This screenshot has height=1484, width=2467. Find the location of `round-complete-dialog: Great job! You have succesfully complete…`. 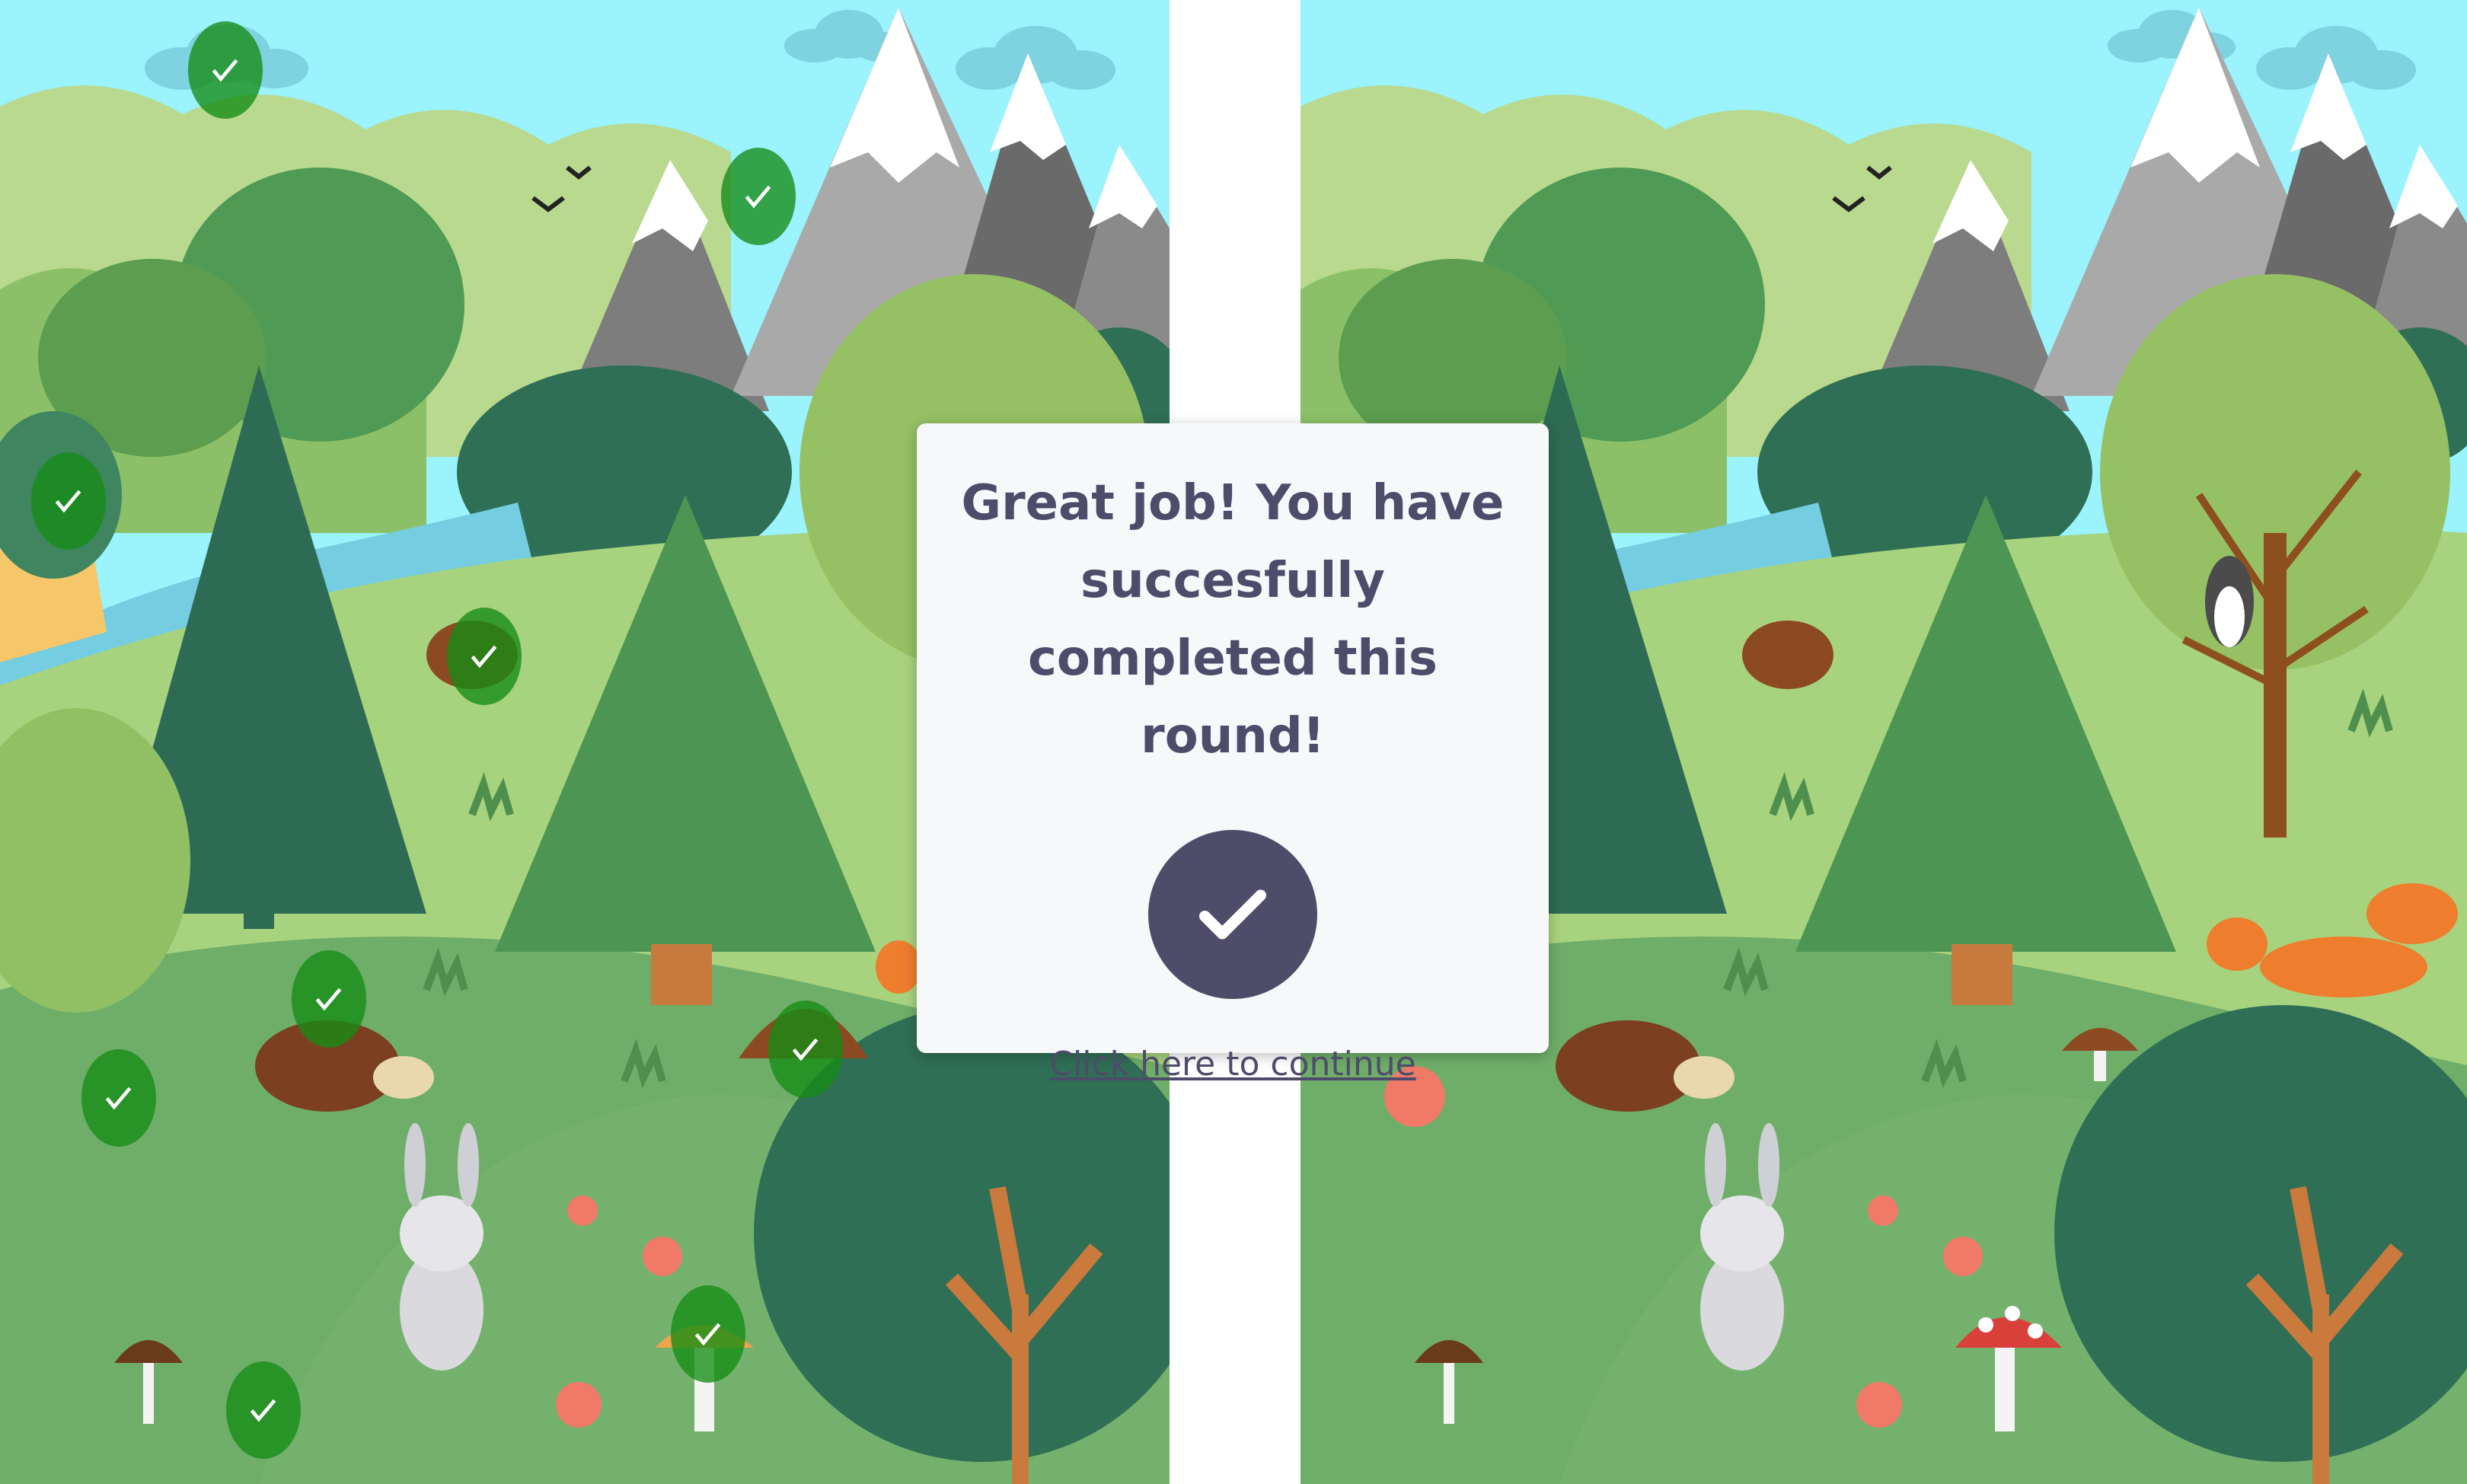

round-complete-dialog: Great job! You have succesfully complete… is located at coordinates (1233, 753).